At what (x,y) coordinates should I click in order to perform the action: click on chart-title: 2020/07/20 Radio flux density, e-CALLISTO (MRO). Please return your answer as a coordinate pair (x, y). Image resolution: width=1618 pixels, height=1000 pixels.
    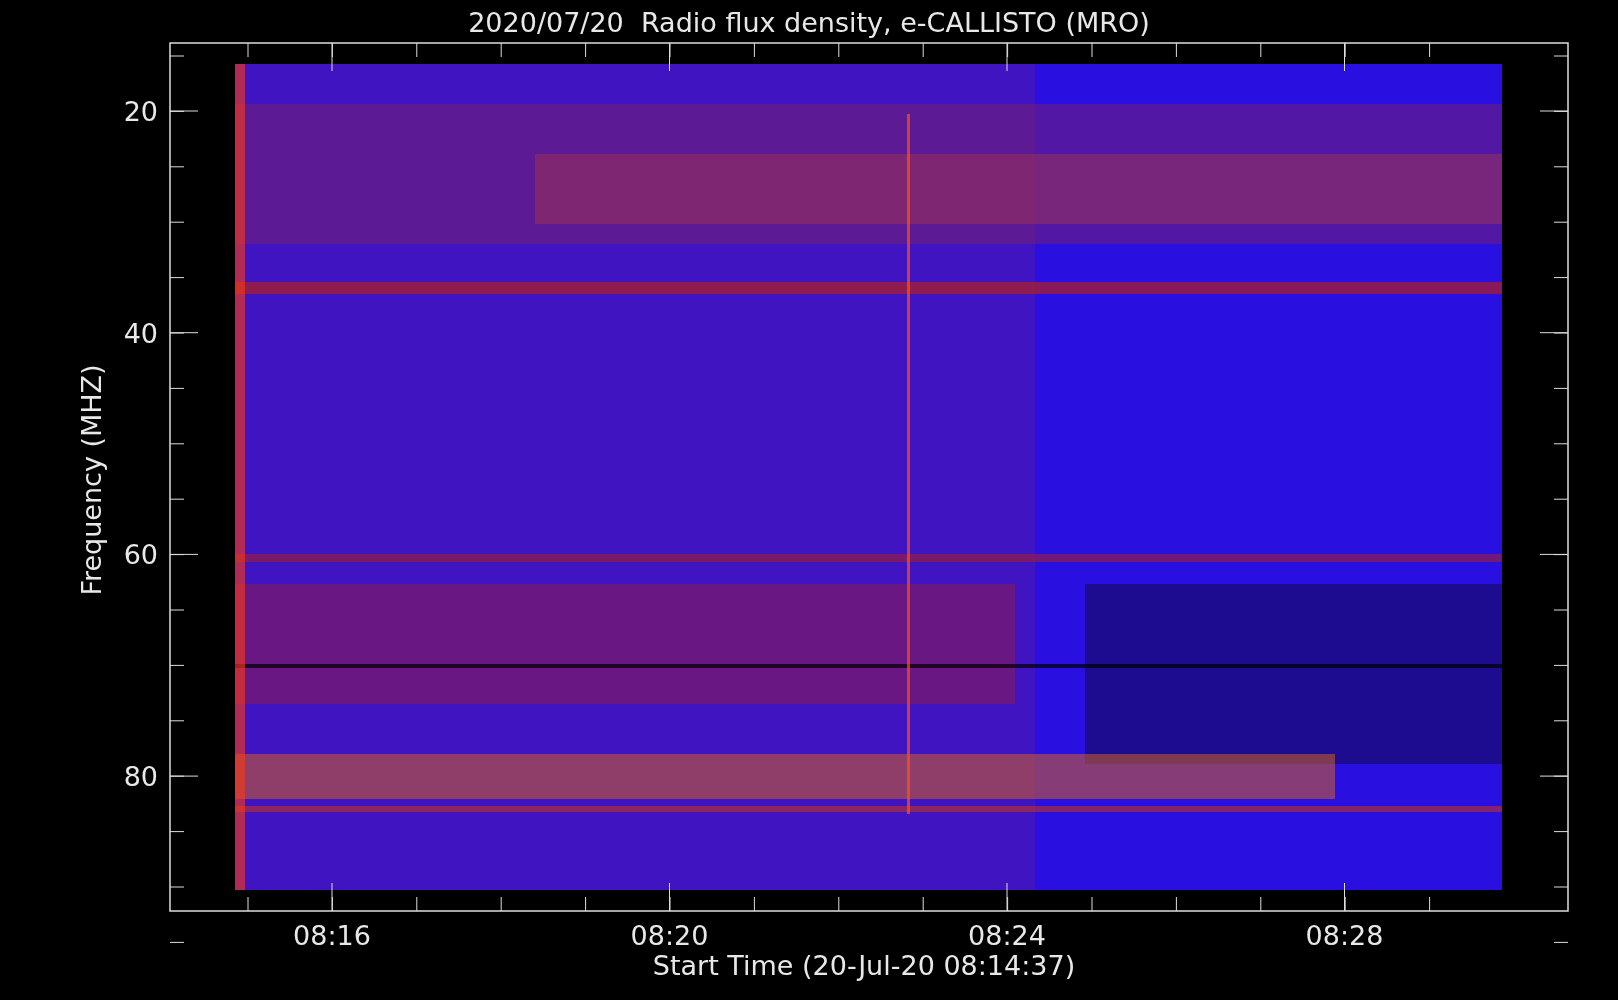
    Looking at the image, I should click on (809, 22).